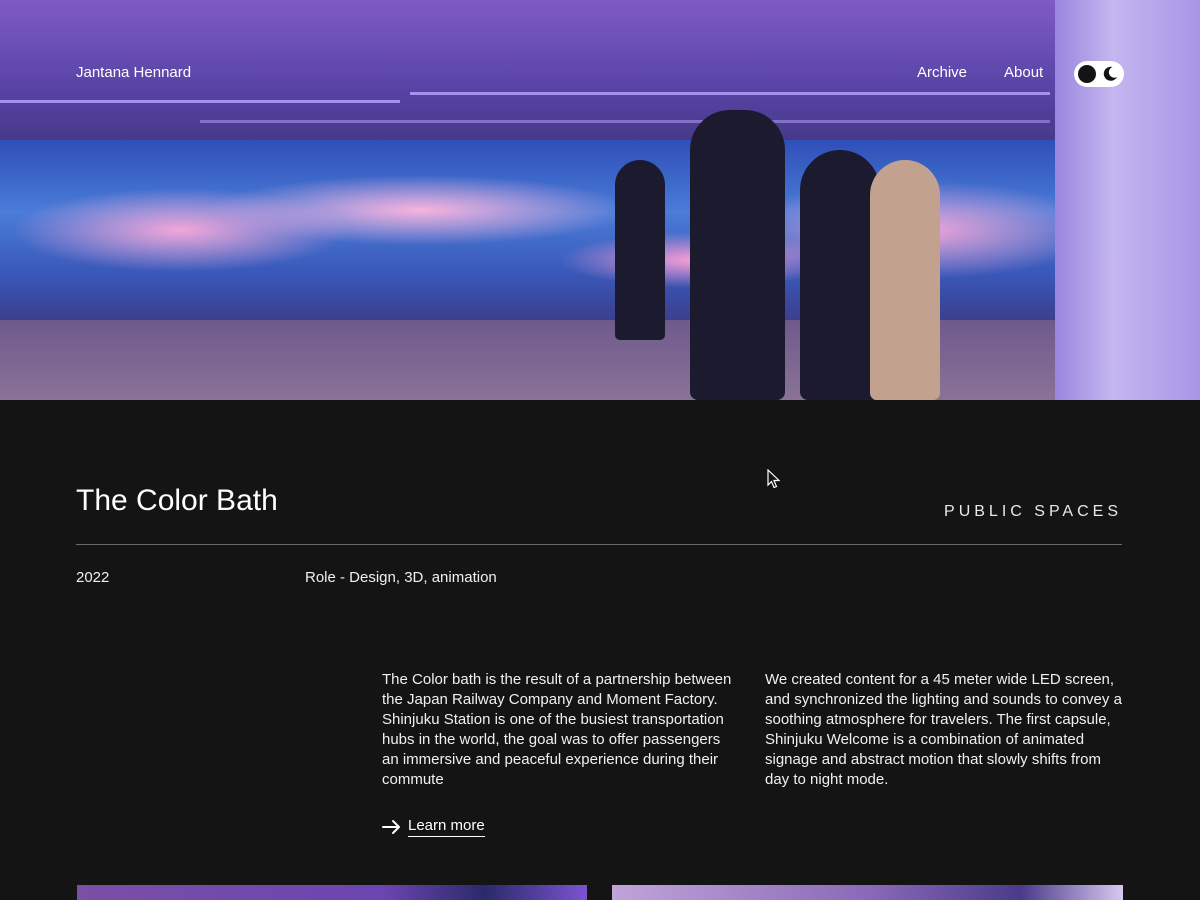 This screenshot has height=900, width=1200. Describe the element at coordinates (599, 544) in the screenshot. I see `divider` at that location.